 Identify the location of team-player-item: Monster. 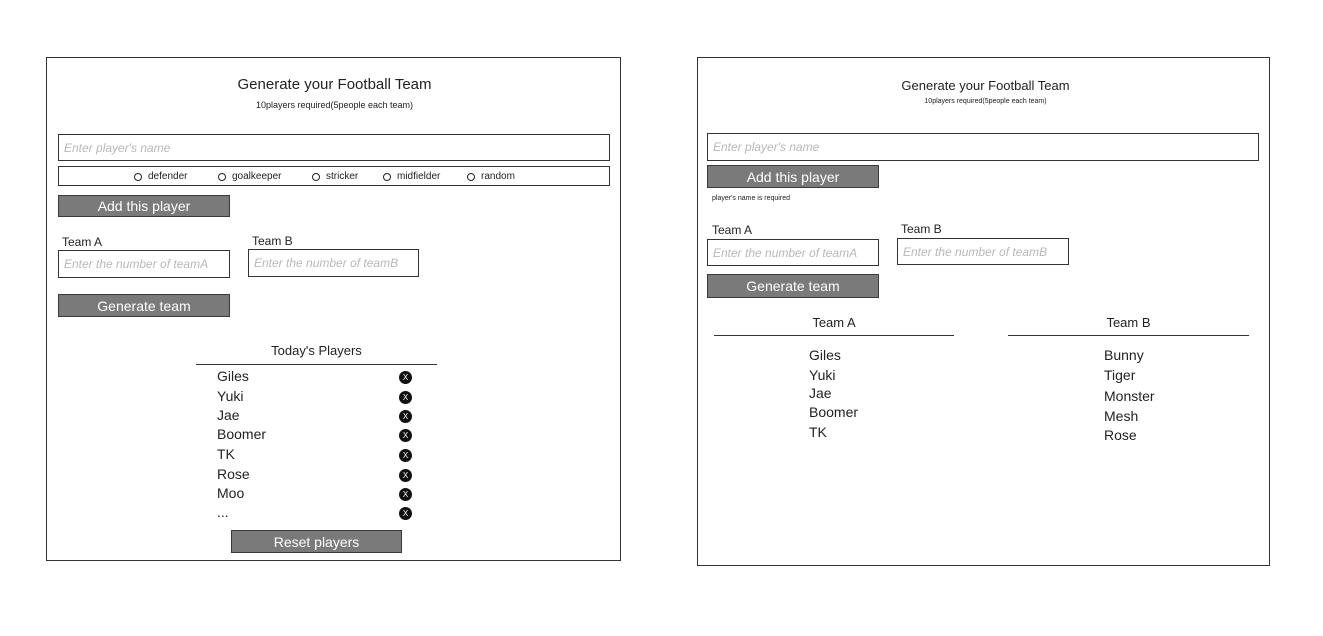
(1129, 396).